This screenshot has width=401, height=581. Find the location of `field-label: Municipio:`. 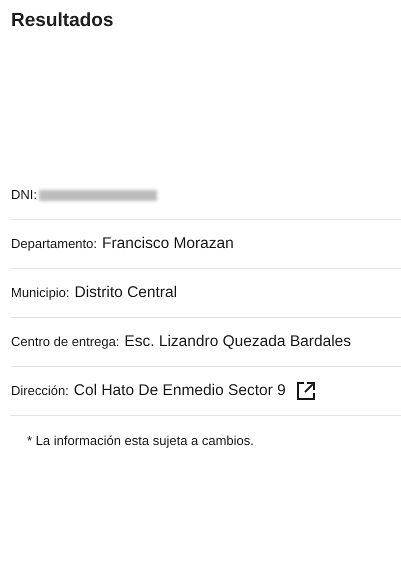

field-label: Municipio: is located at coordinates (40, 293).